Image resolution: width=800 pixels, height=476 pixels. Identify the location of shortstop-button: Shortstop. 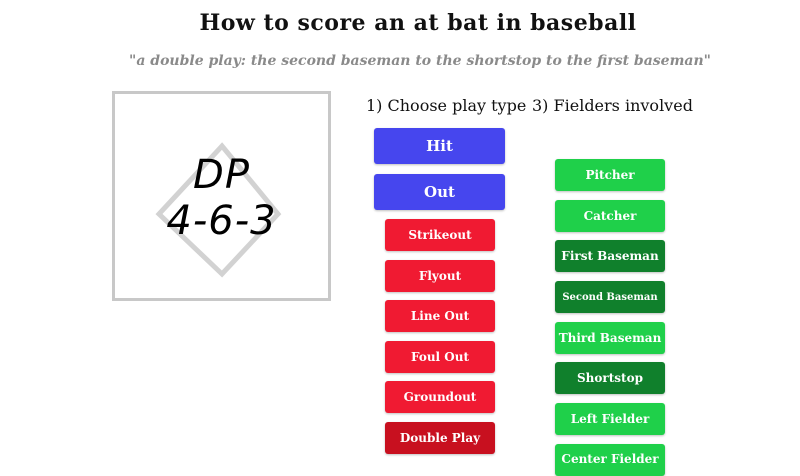
(610, 378).